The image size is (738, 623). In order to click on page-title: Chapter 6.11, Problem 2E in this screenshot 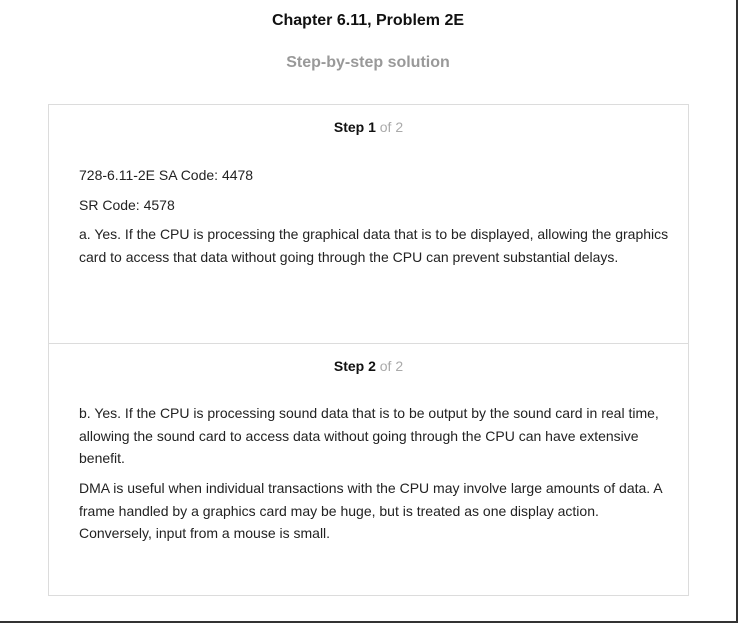, I will do `click(368, 20)`.